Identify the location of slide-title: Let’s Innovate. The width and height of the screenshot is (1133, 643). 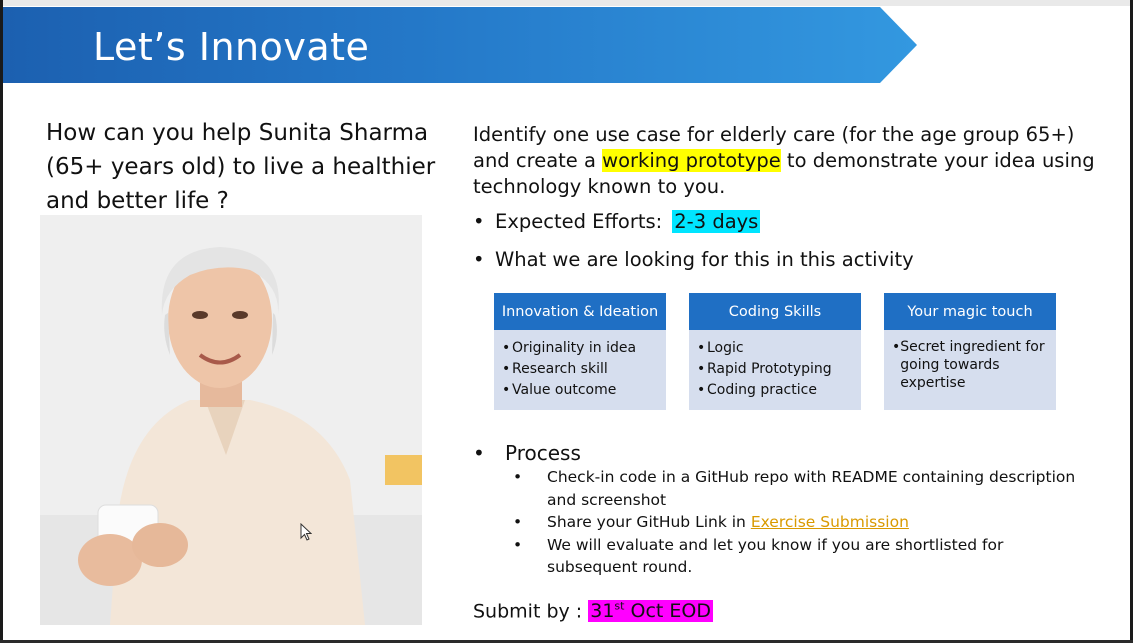
(231, 47).